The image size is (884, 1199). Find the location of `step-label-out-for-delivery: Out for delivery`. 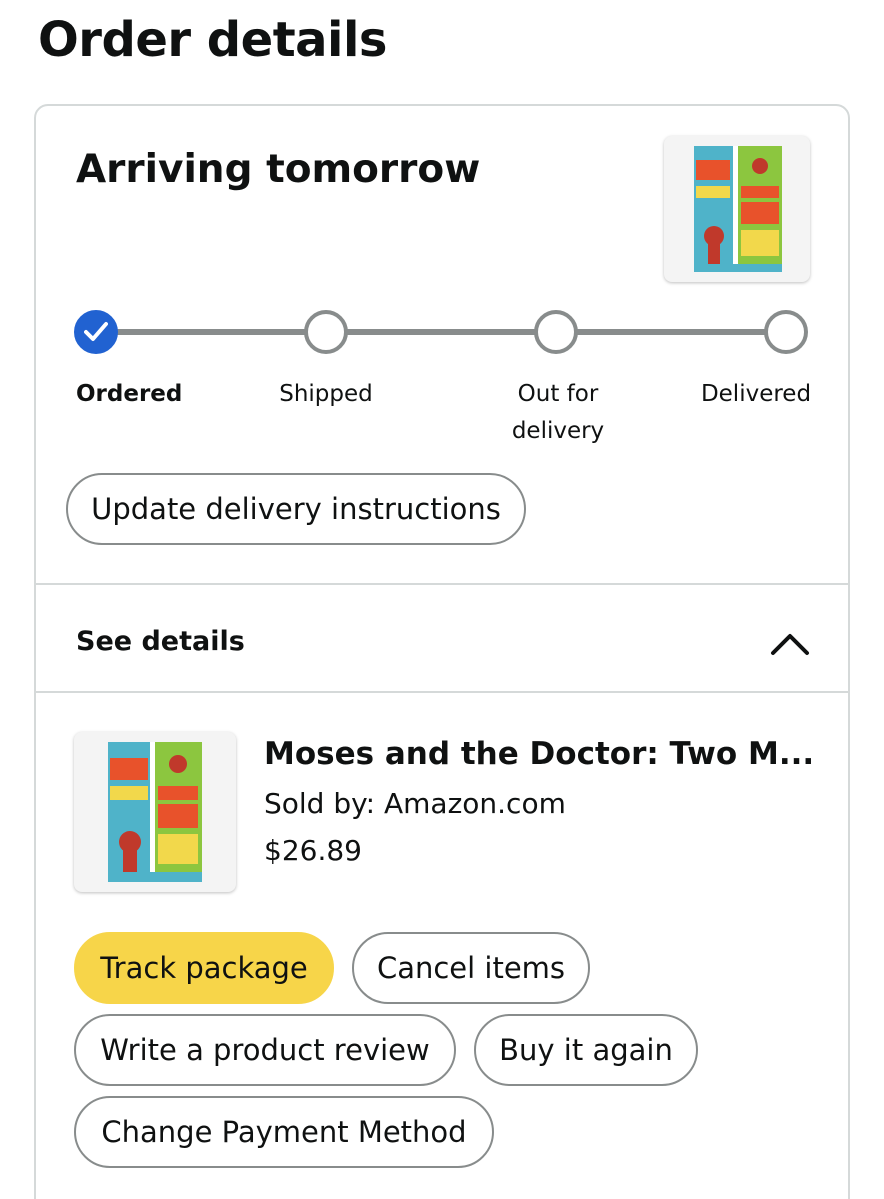

step-label-out-for-delivery: Out for delivery is located at coordinates (558, 412).